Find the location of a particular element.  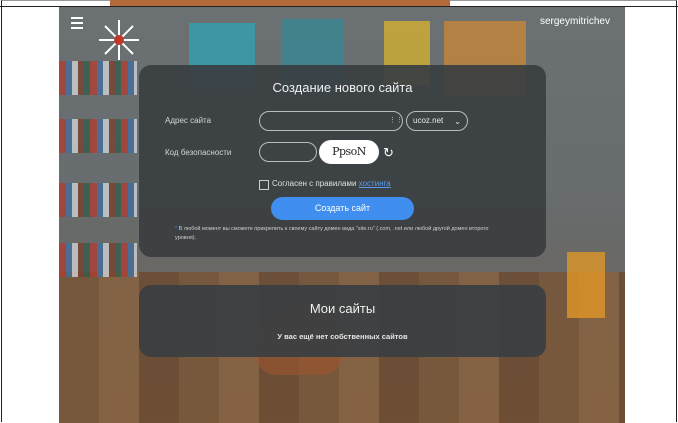

captcha-image: PpsoN is located at coordinates (349, 152).